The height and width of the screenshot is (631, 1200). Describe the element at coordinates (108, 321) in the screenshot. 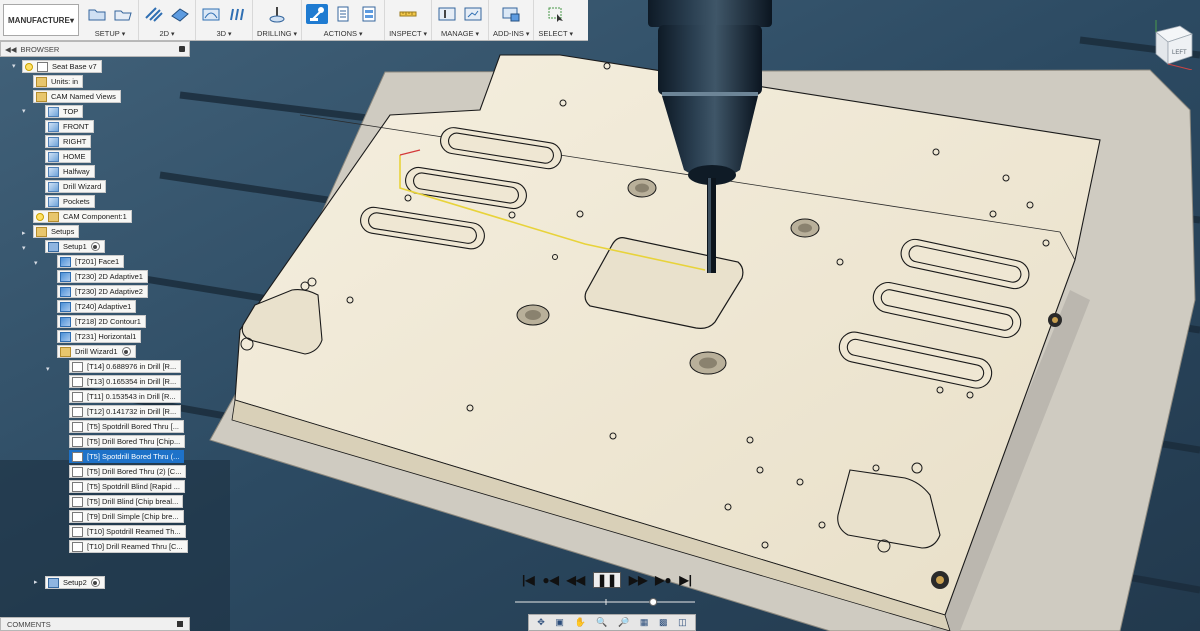

I see `tree-item-label: [T218] 2D Contour1` at that location.